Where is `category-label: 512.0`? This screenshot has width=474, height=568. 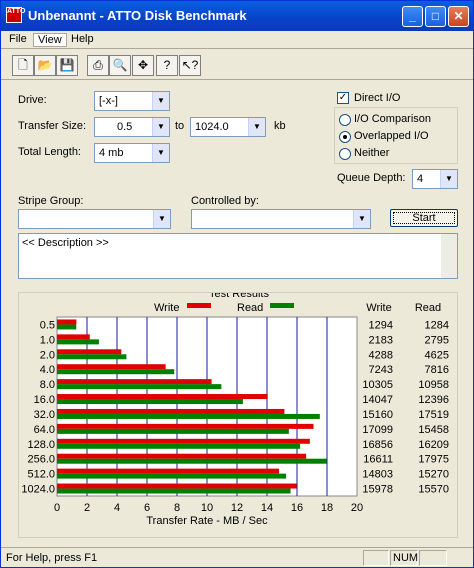 category-label: 512.0 is located at coordinates (41, 475).